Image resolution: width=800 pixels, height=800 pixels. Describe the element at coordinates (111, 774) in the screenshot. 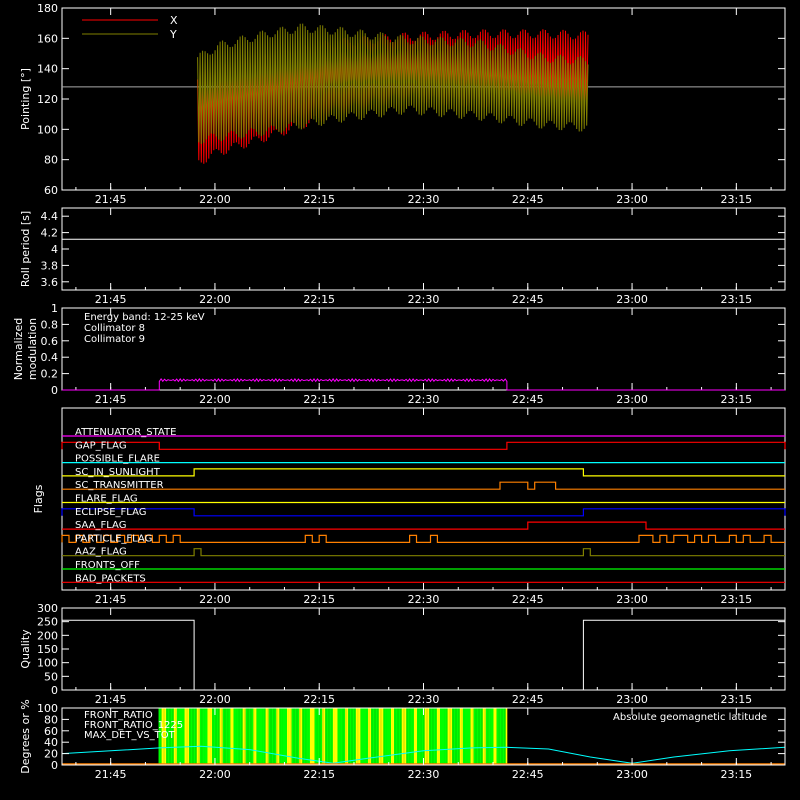

I see `x-tick-label-5-0: 21:45` at that location.